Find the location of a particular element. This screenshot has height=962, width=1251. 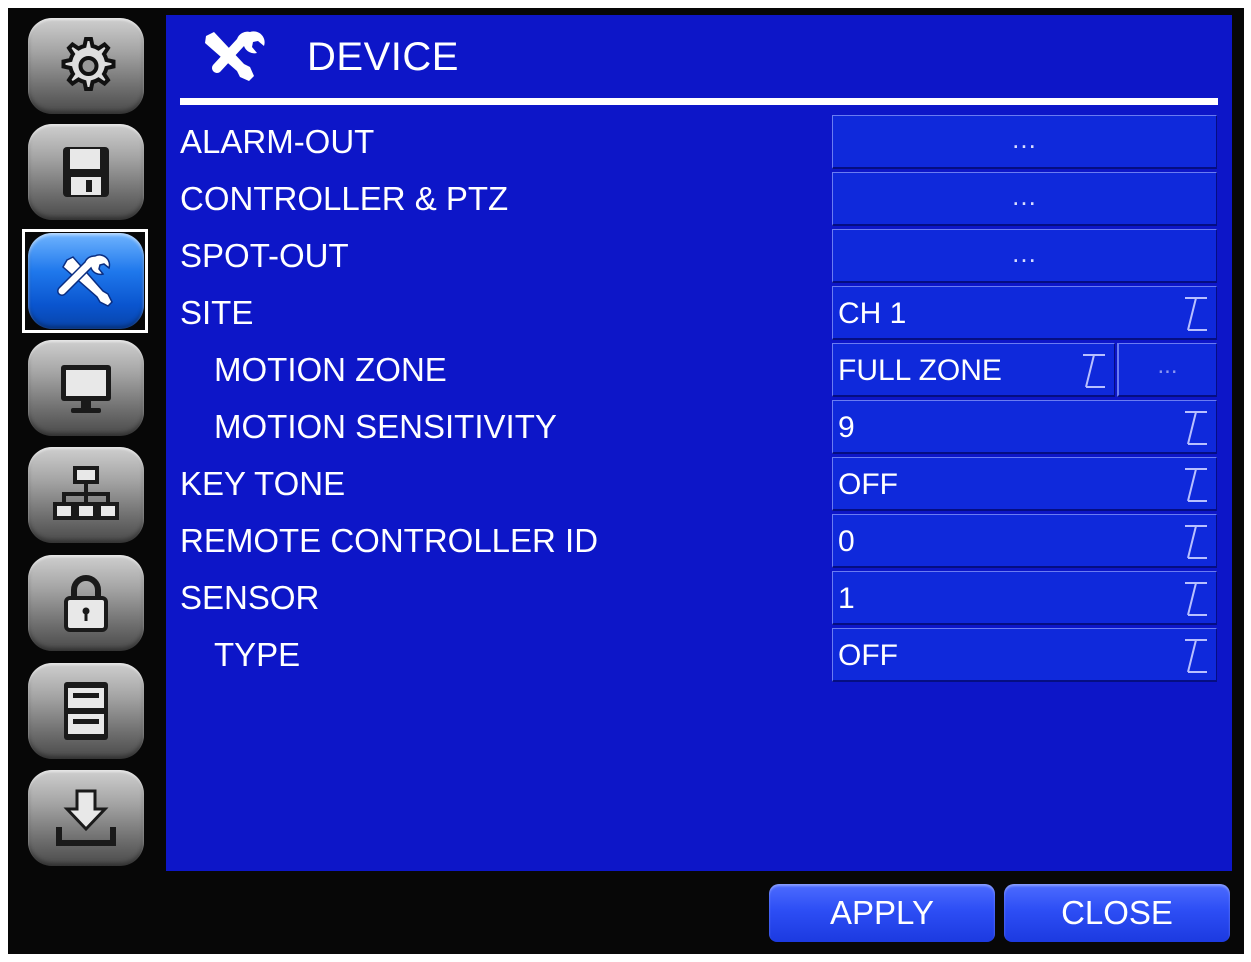

sidebar-item-device is located at coordinates (86, 281).